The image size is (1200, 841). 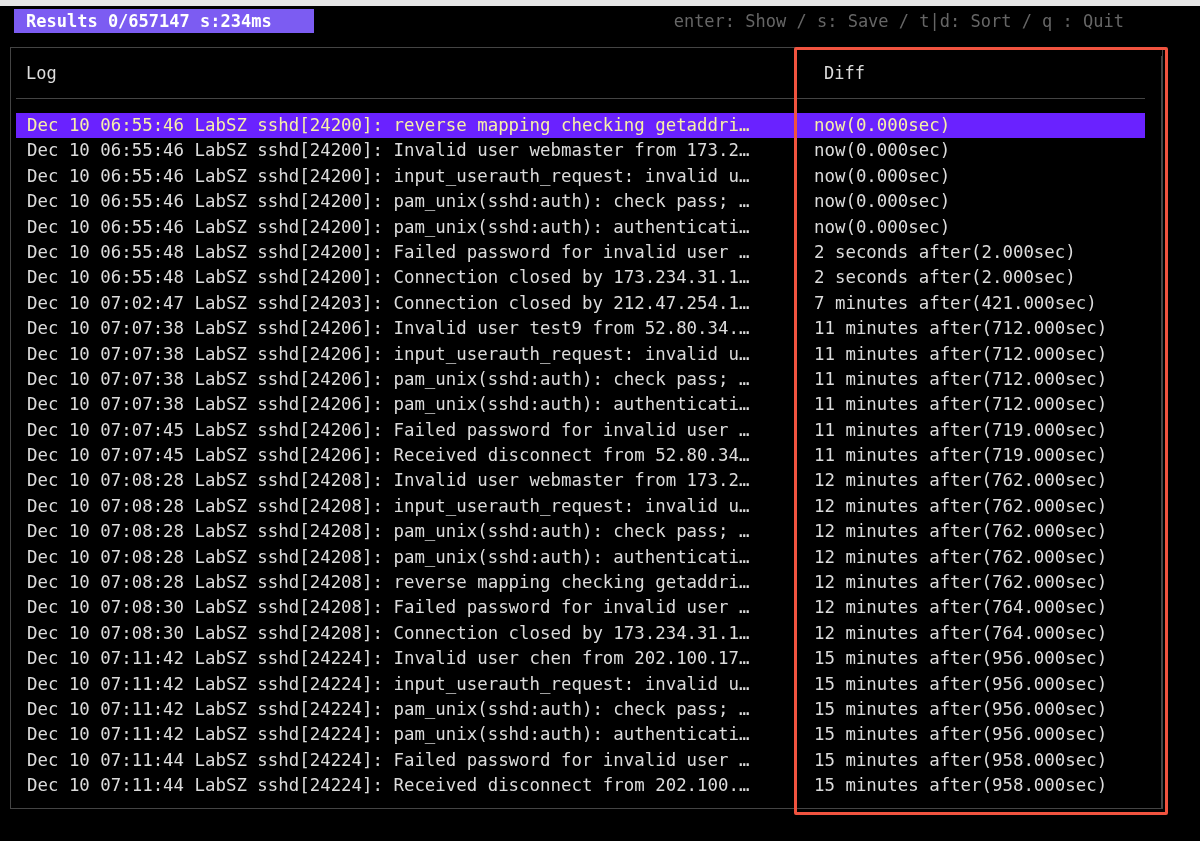 What do you see at coordinates (580, 126) in the screenshot?
I see `log-row: Dec 10 06:55:46 LabSZ sshd[24200]: reverse mapping checking getaddri… now(0.000sec)` at bounding box center [580, 126].